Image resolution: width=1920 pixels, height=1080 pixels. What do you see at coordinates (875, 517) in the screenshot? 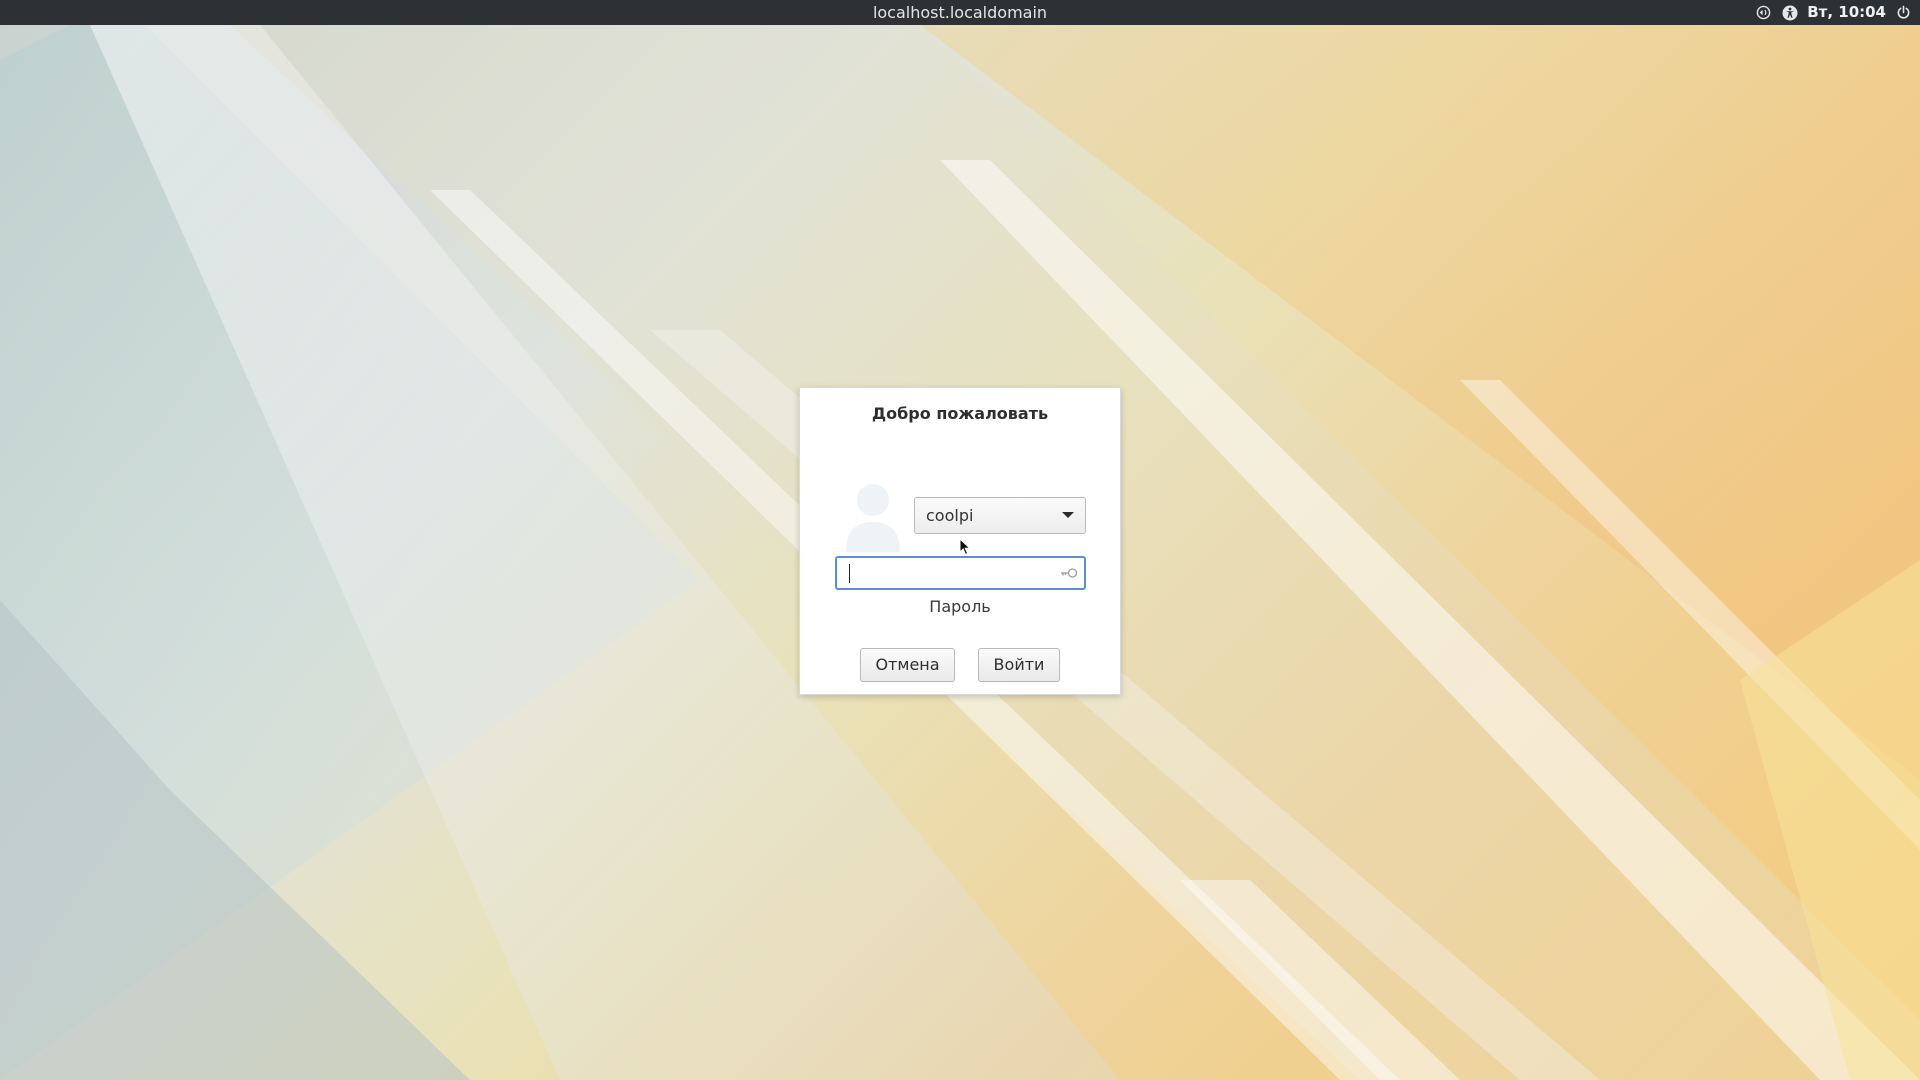
I see `user-avatar` at bounding box center [875, 517].